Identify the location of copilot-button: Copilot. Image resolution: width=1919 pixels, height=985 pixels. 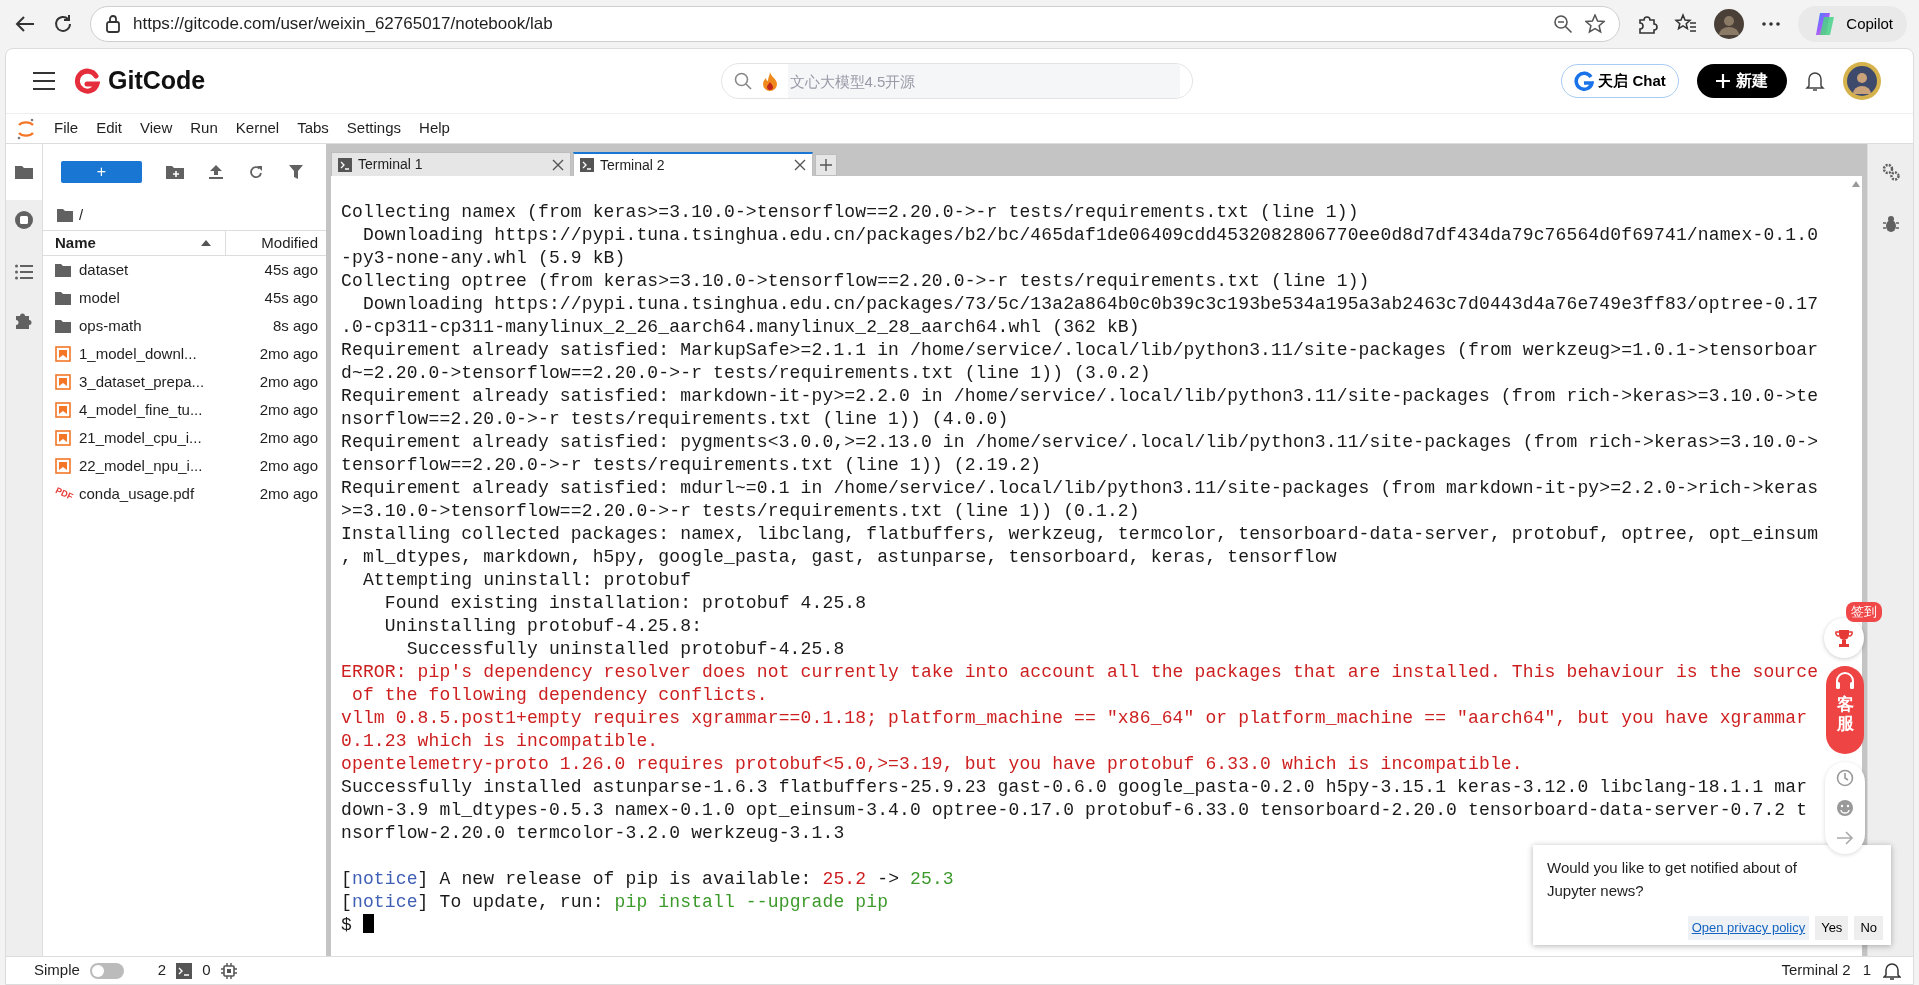
(1852, 24).